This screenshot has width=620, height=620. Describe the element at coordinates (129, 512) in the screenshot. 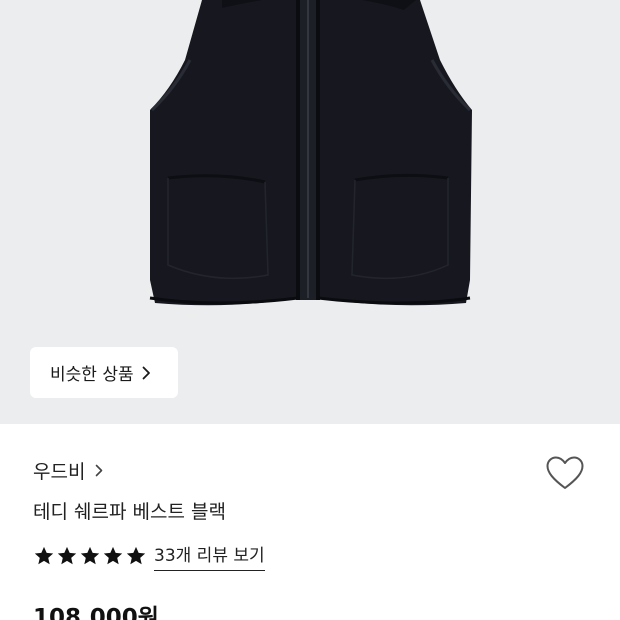

I see `product-title: 테디 쉐르파 베스트 블랙` at that location.